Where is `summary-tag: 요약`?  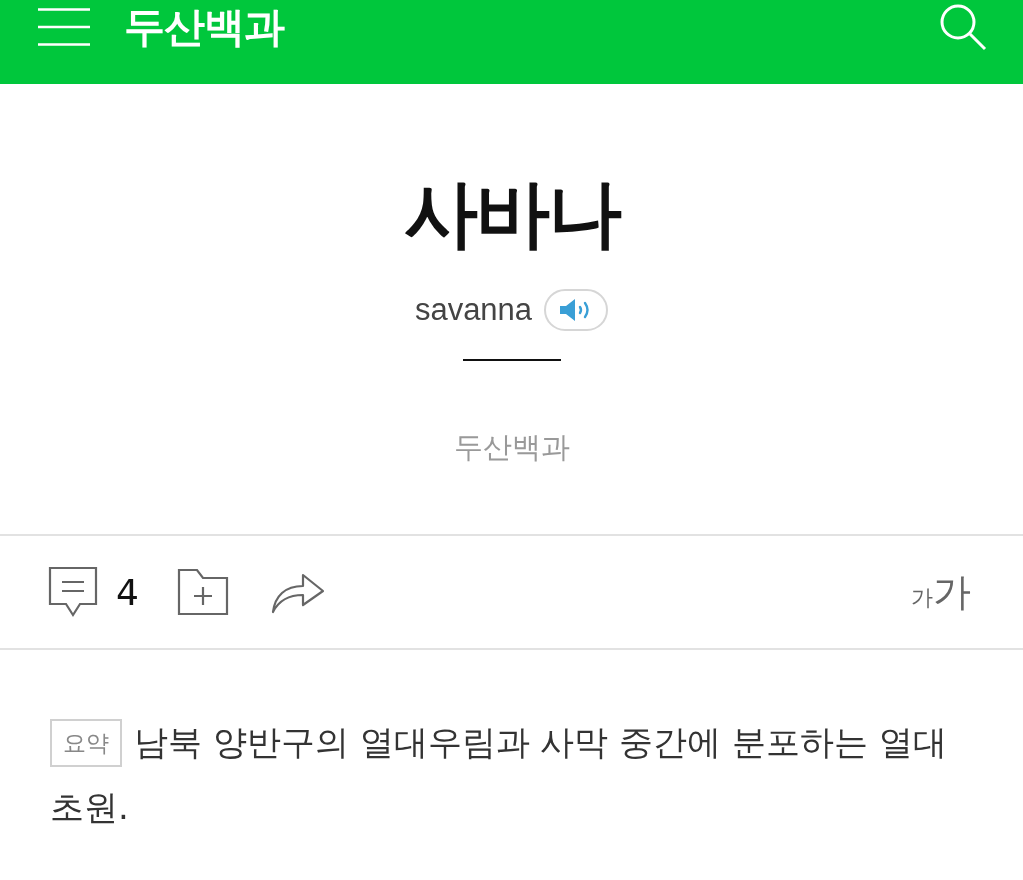 summary-tag: 요약 is located at coordinates (86, 743).